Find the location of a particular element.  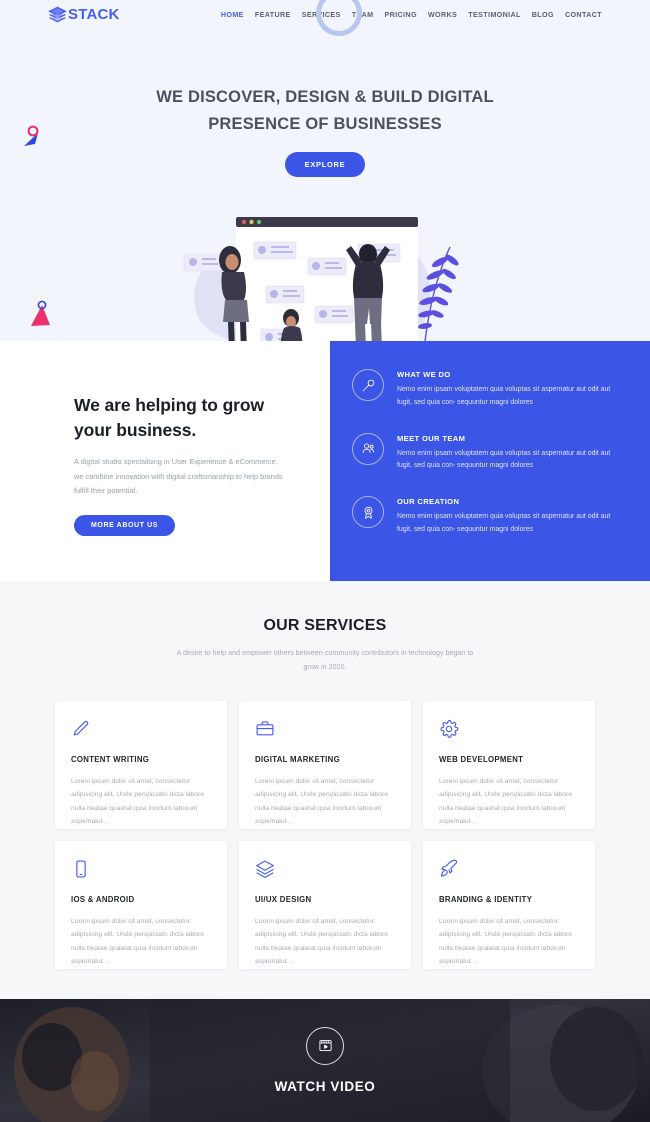

hero-title-line1: WE DISCOVER, DESIGN & BUILD DIGITAL is located at coordinates (325, 97).